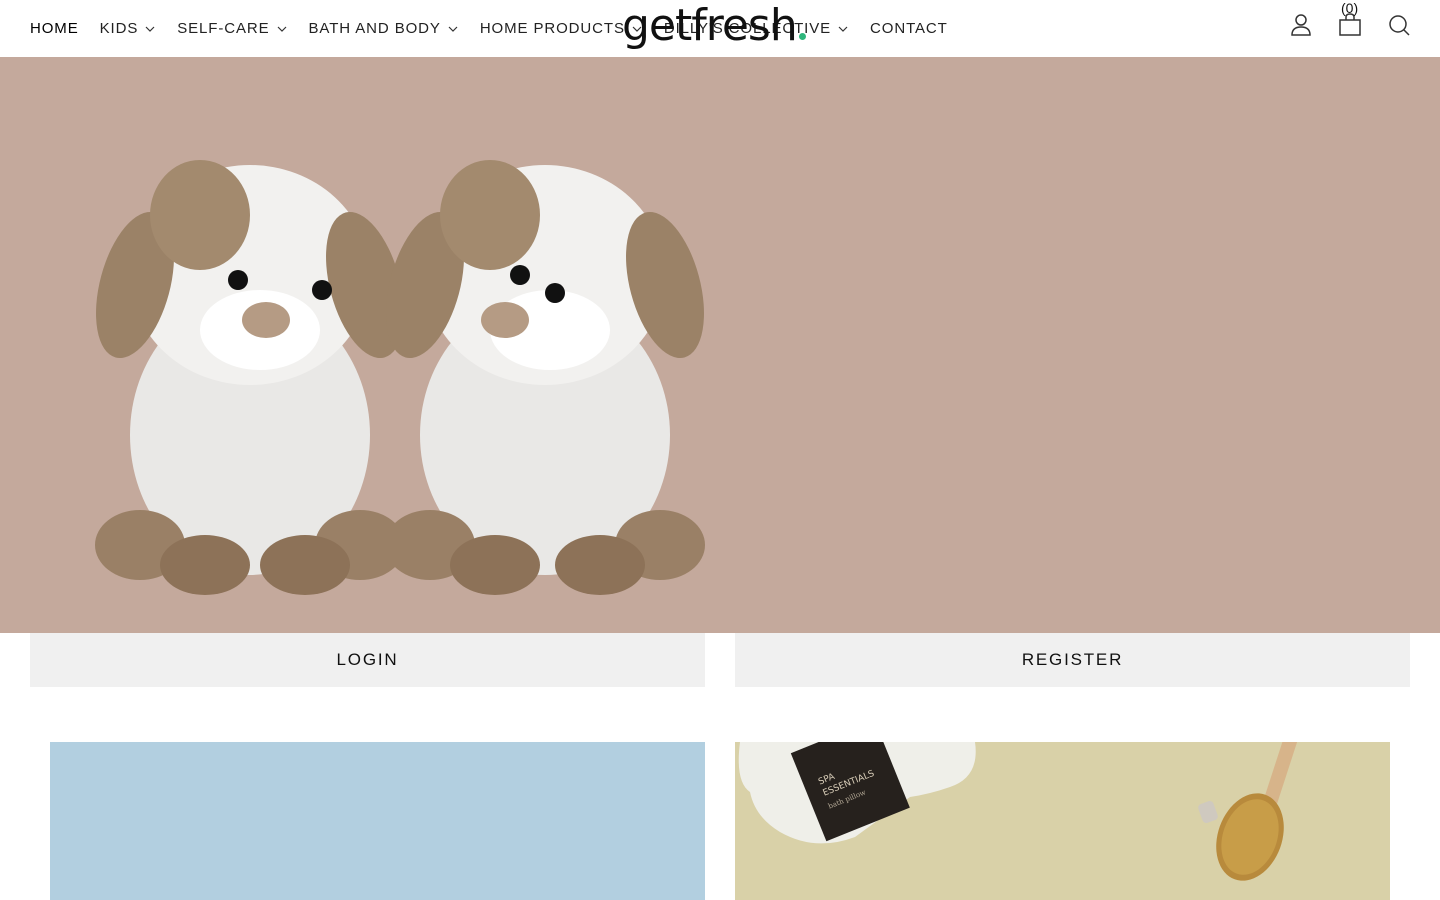 This screenshot has height=900, width=1440. What do you see at coordinates (119, 28) in the screenshot?
I see `nav-item-label: KIDS` at bounding box center [119, 28].